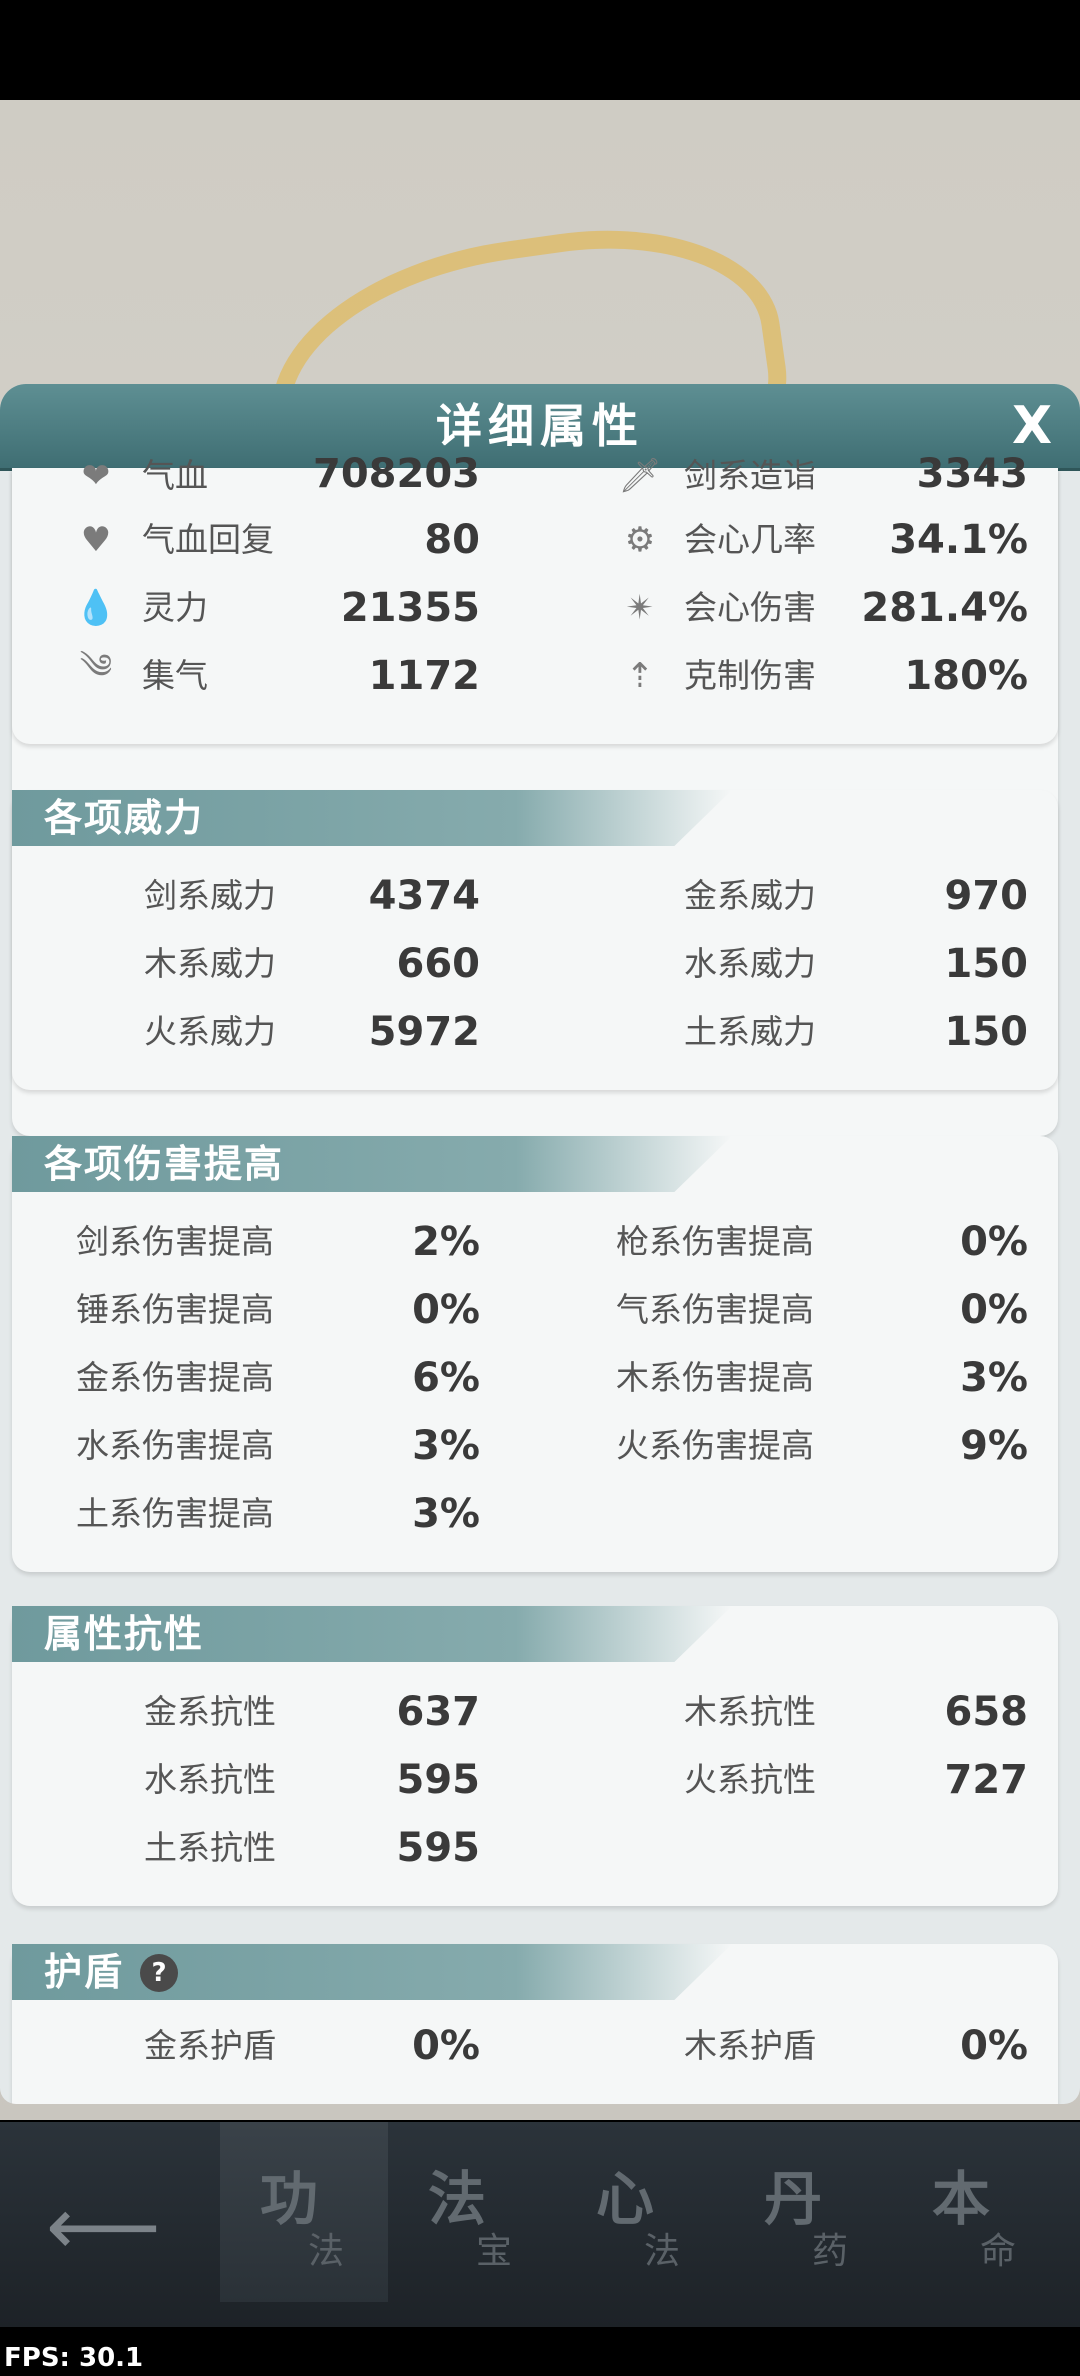 The image size is (1080, 2376). Describe the element at coordinates (472, 2212) in the screenshot. I see `nav-tab-fabao: 法 宝` at that location.